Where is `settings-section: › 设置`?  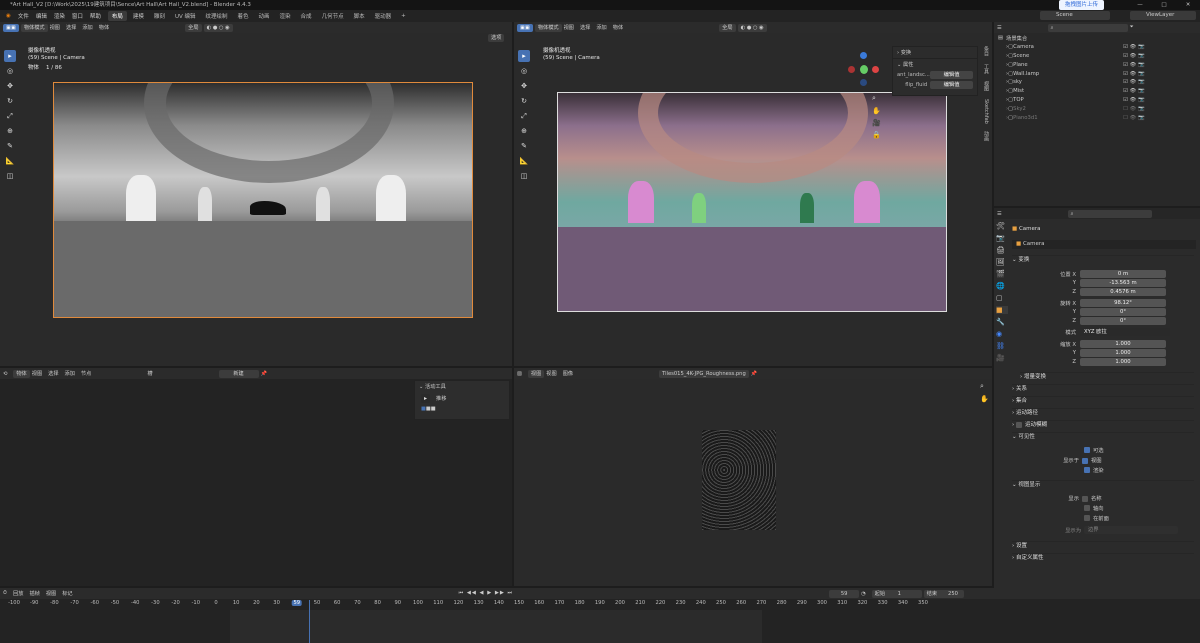 settings-section: › 设置 is located at coordinates (1103, 545).